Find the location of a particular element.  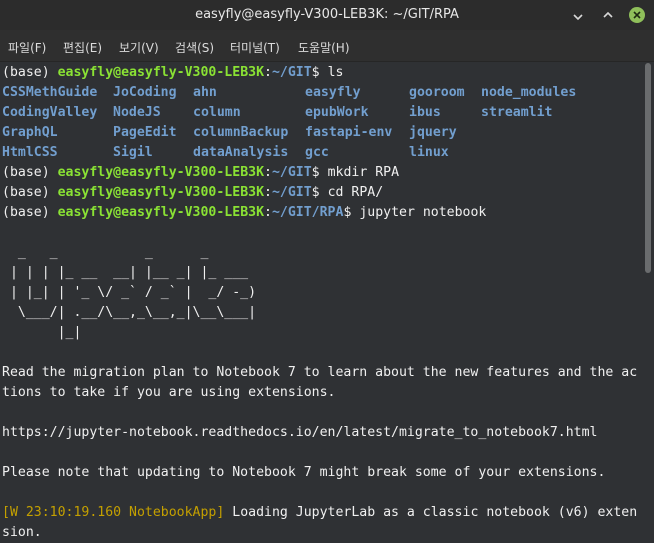

list-item: ibus is located at coordinates (425, 112).